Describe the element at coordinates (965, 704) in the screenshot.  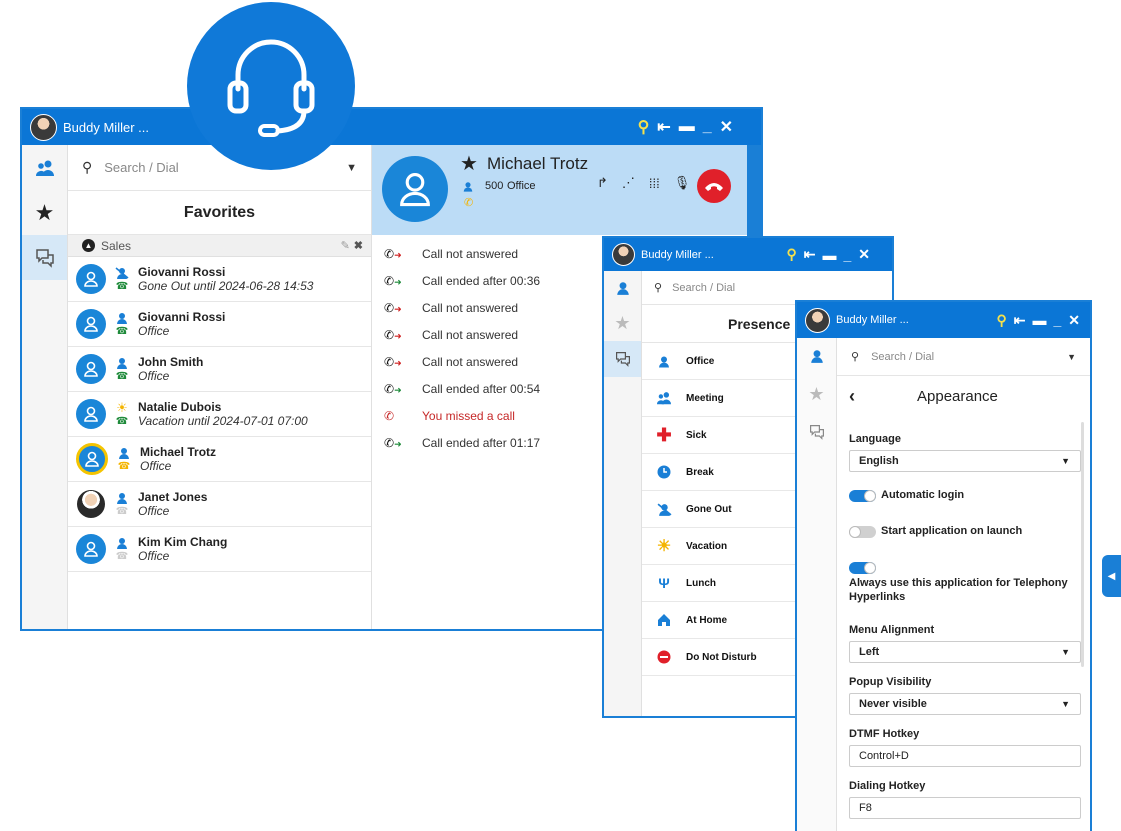
I see `popup-visibility-select: Never visible ▼` at that location.